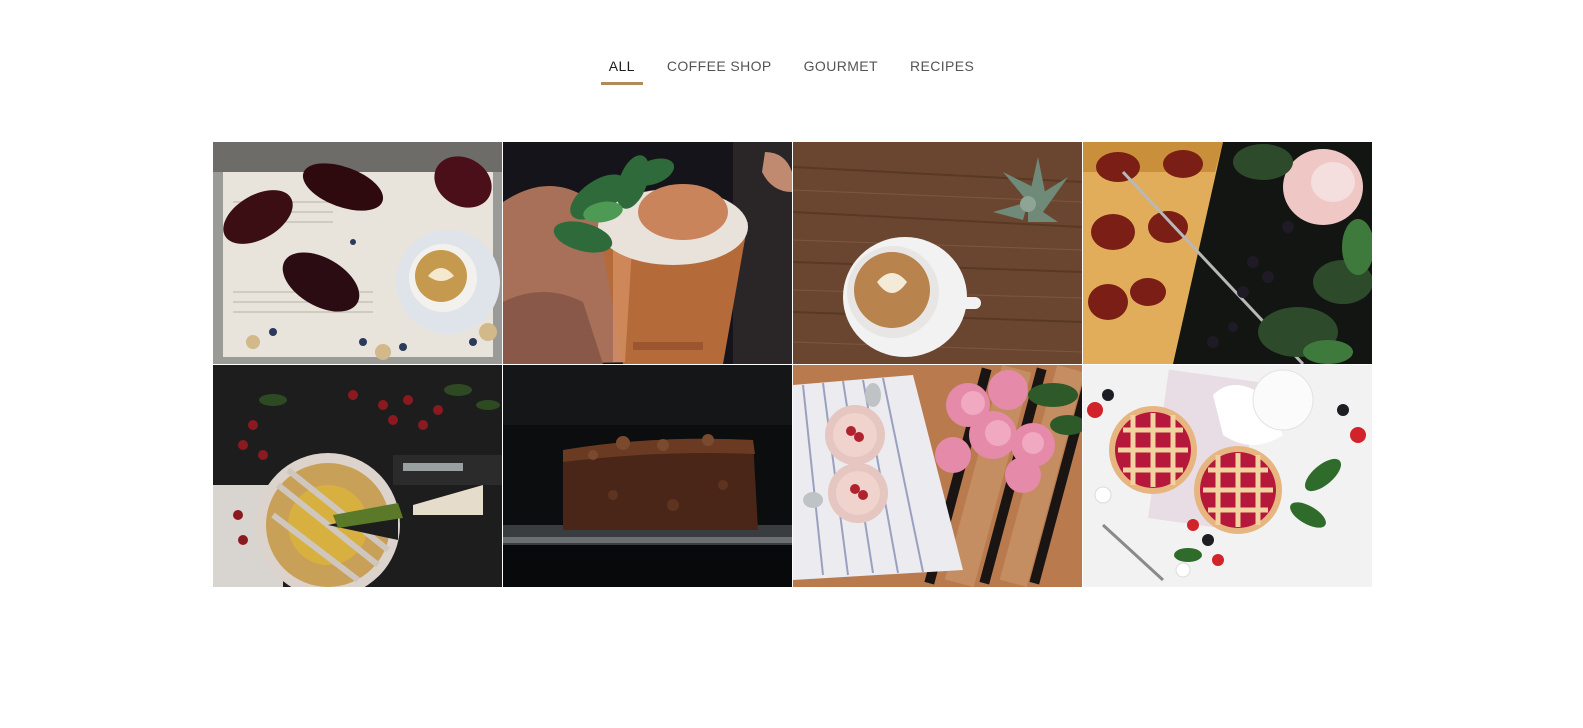  I want to click on gallery-item-berry-tart, so click(357, 476).